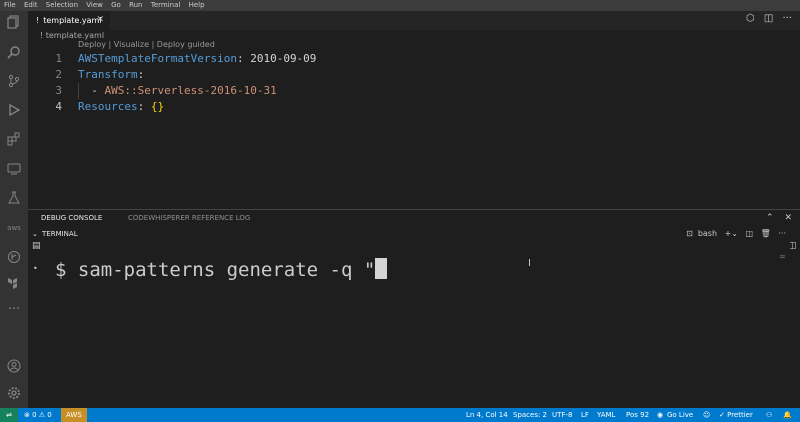  I want to click on tab-debug-console: DEBUG CONSOLE, so click(71, 218).